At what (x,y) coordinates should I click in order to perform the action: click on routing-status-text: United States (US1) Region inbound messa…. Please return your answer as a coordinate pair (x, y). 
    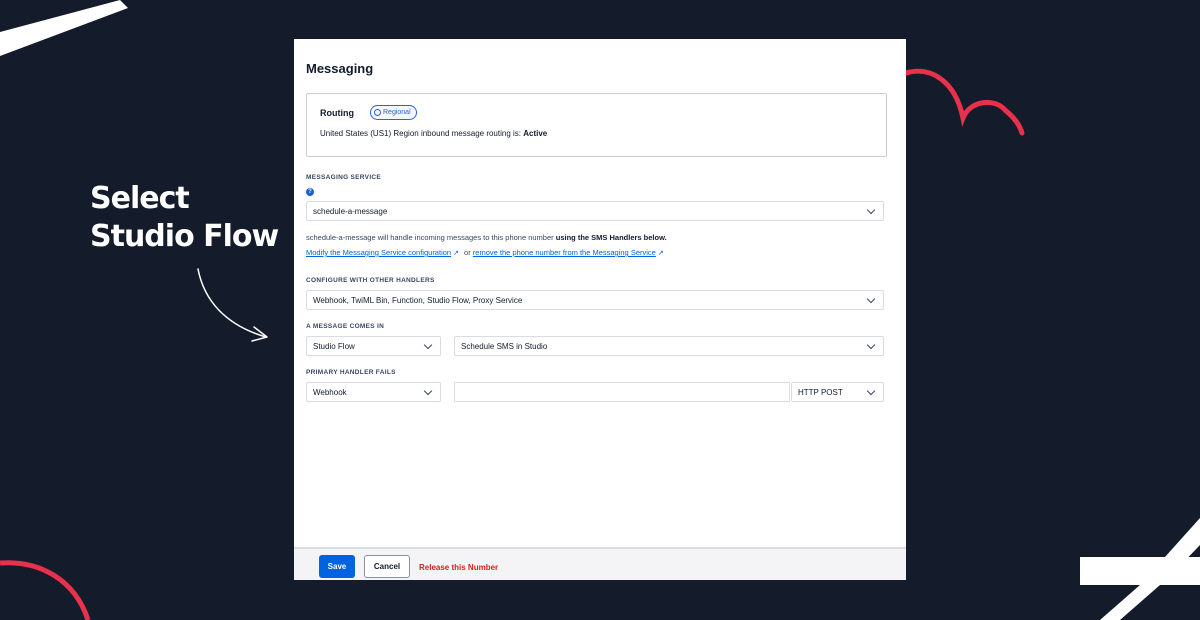
    Looking at the image, I should click on (433, 133).